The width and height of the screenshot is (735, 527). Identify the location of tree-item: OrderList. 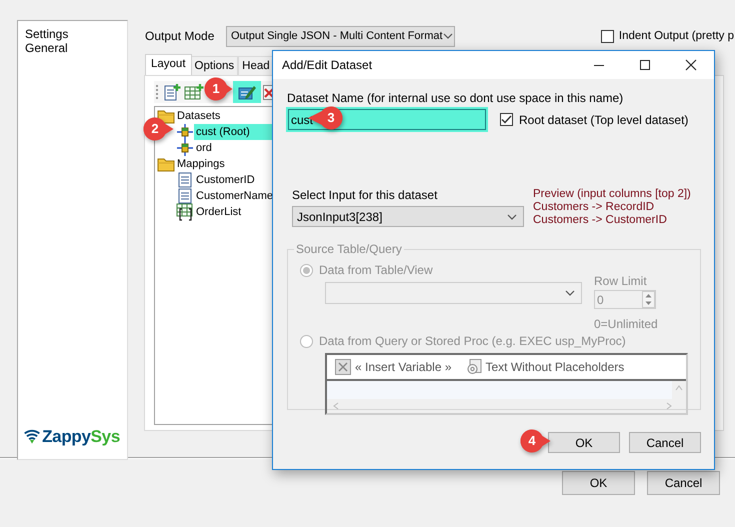
(219, 212).